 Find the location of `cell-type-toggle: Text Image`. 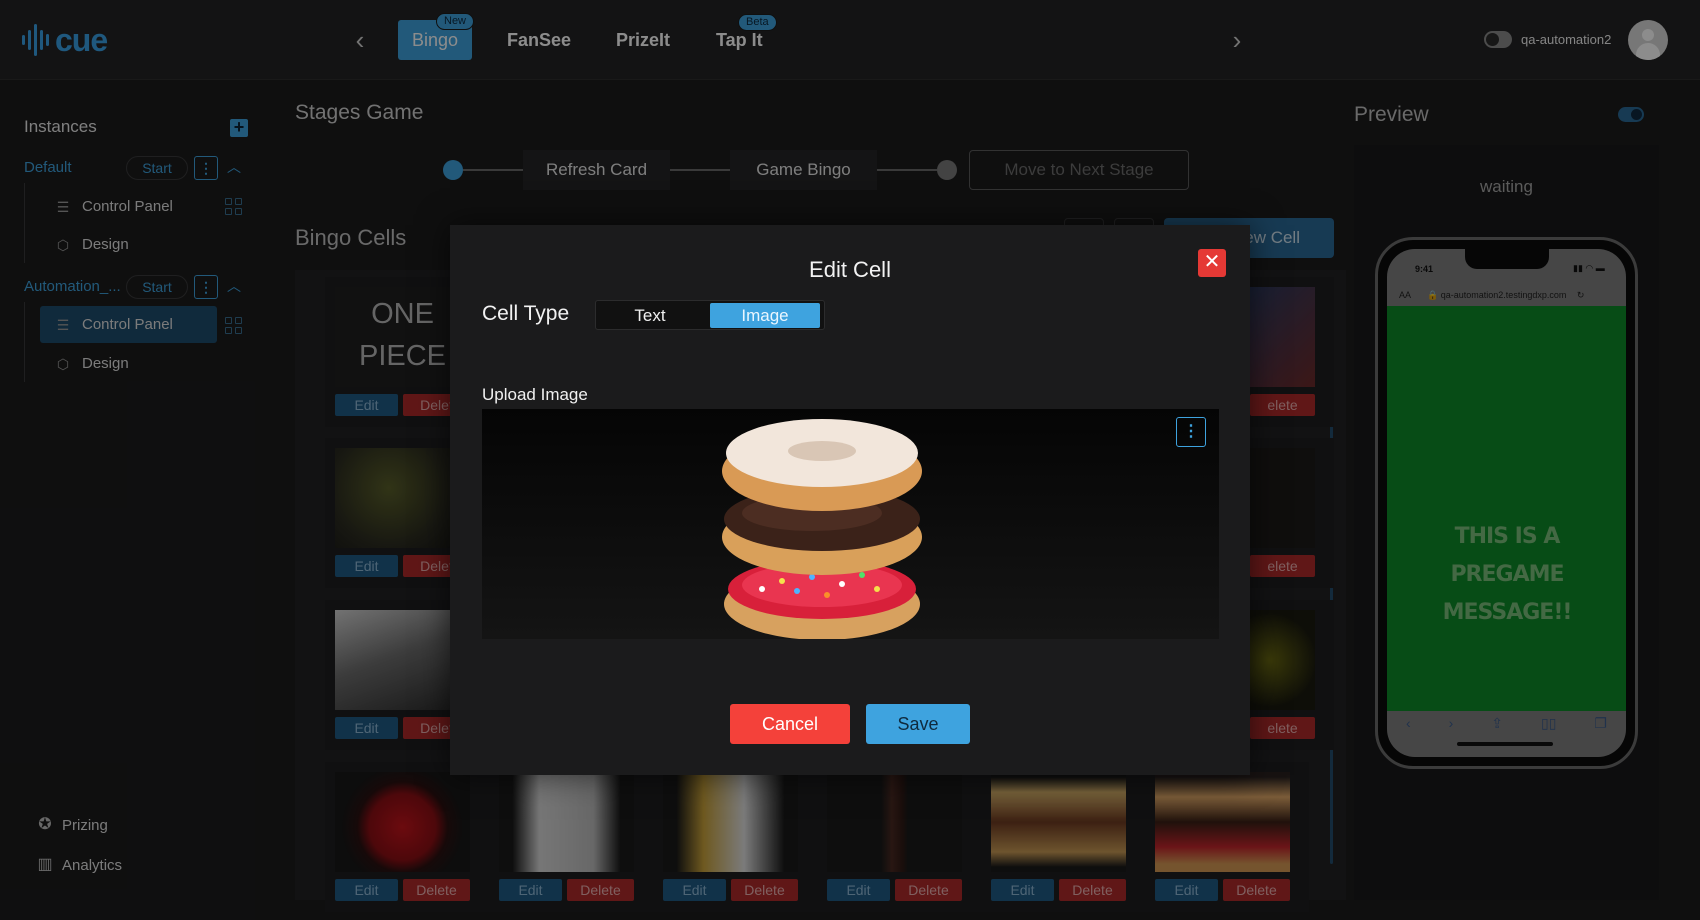

cell-type-toggle: Text Image is located at coordinates (710, 315).